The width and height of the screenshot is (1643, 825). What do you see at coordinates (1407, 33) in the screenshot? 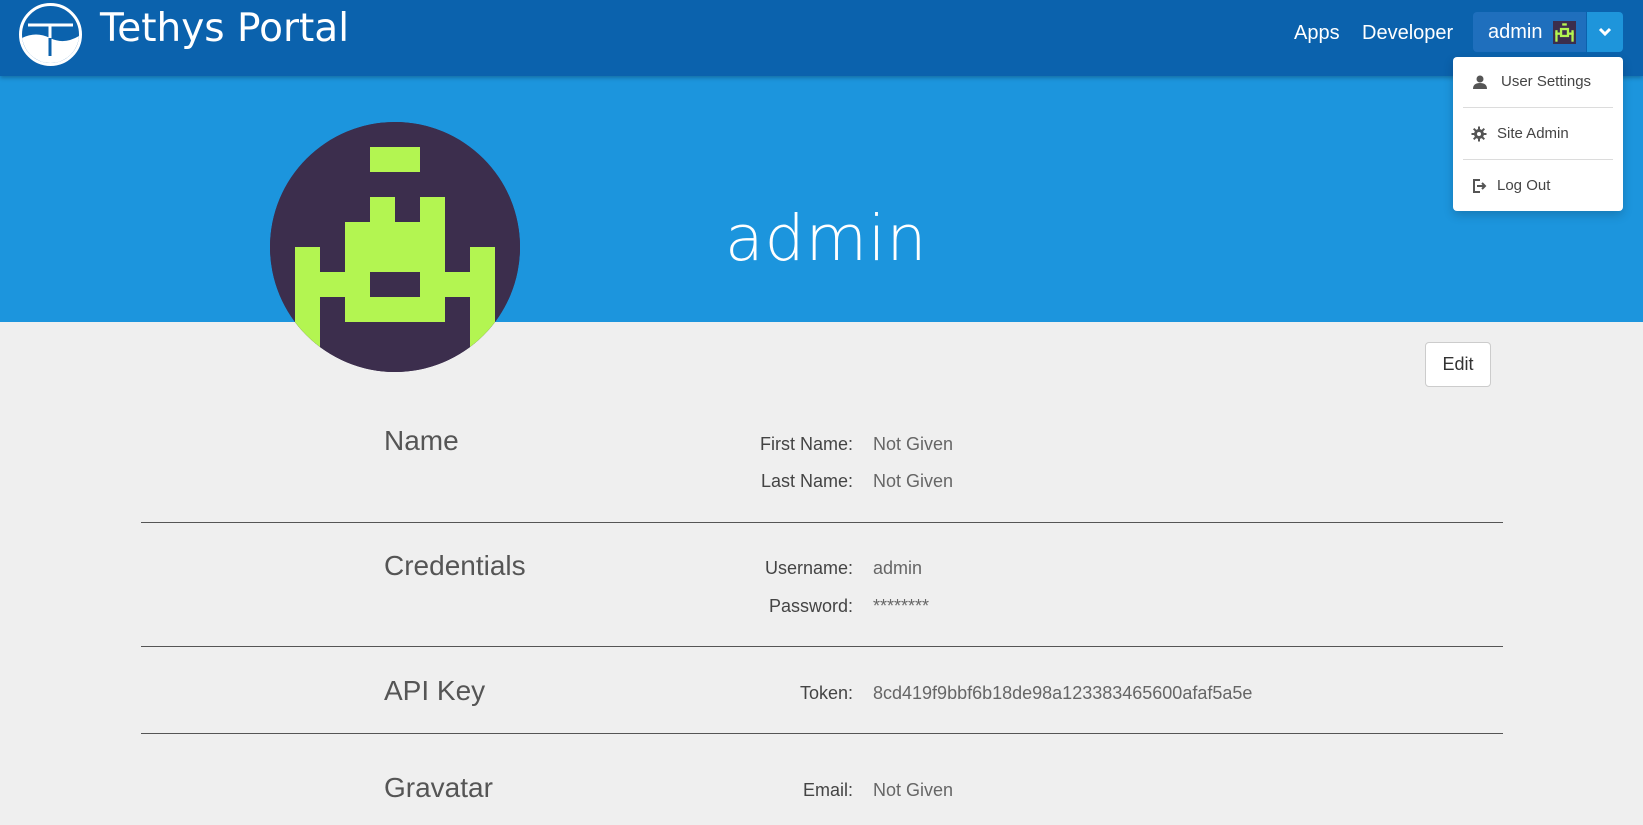
I see `nav-developer-link: Developer` at bounding box center [1407, 33].